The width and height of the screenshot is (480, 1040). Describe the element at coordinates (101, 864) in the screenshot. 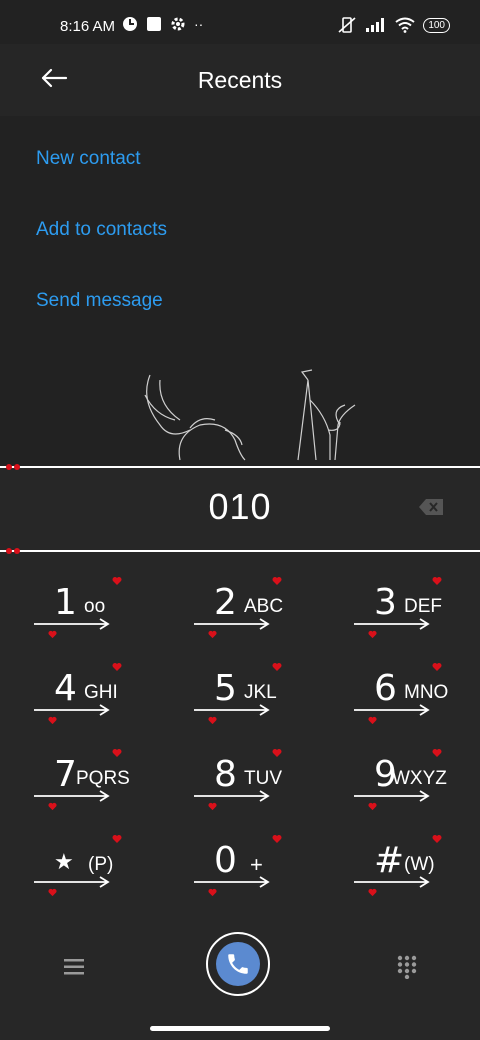

I see `key-letters: (P)` at that location.